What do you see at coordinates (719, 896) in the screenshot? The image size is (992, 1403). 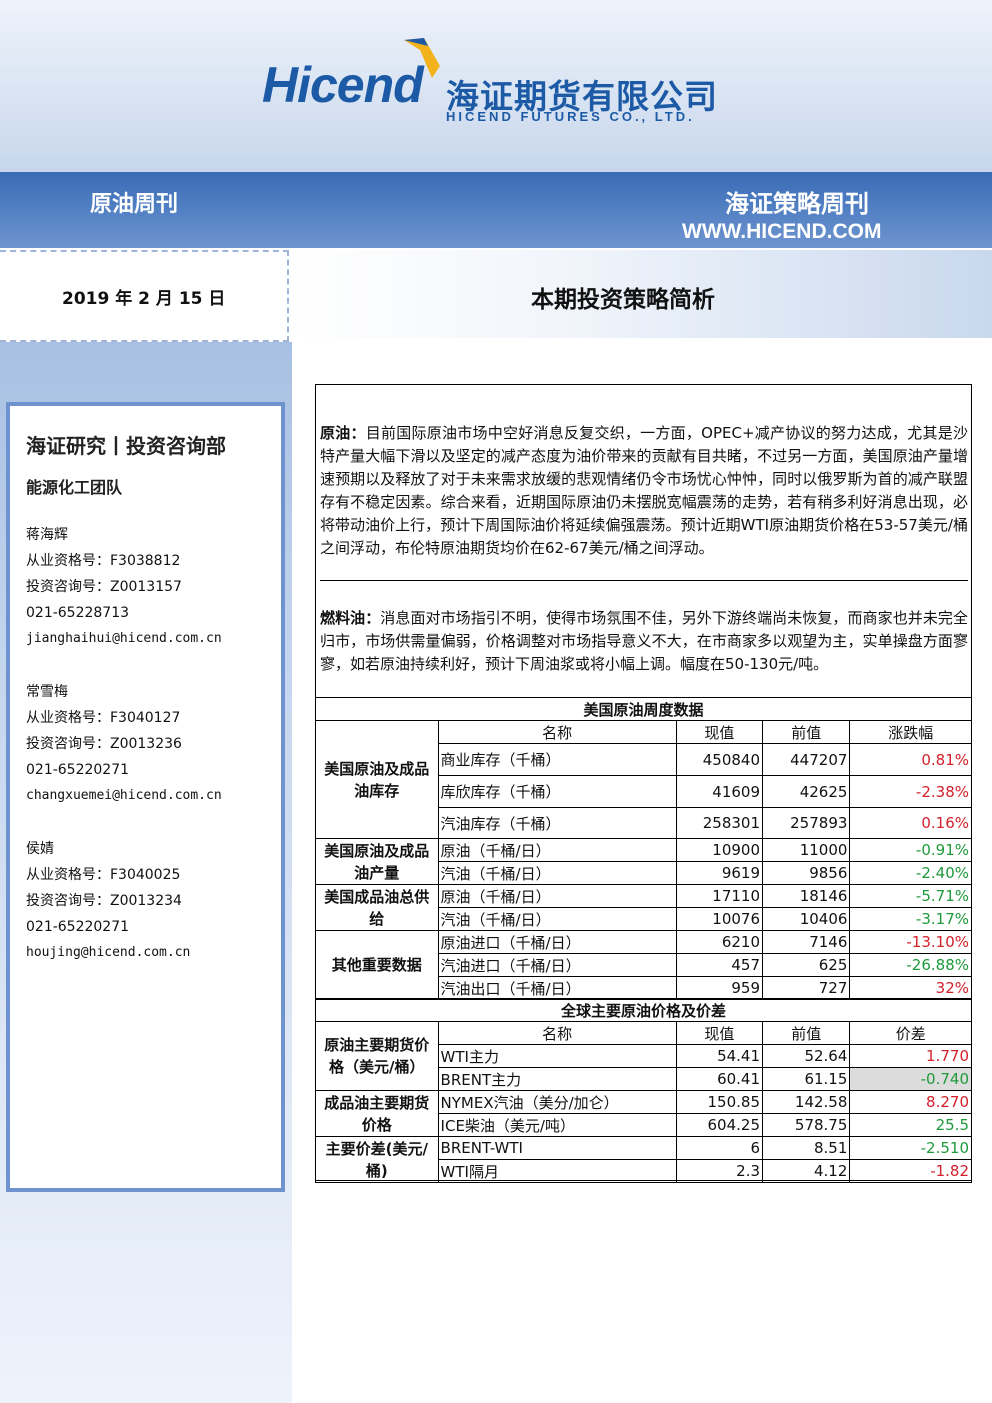 I see `current-value: 17110` at bounding box center [719, 896].